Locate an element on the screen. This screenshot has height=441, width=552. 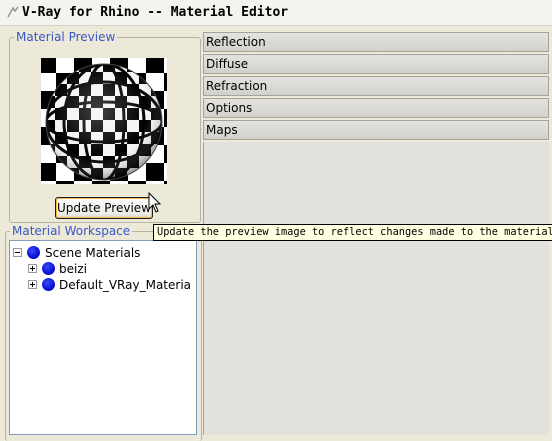
section-options: Options is located at coordinates (376, 108).